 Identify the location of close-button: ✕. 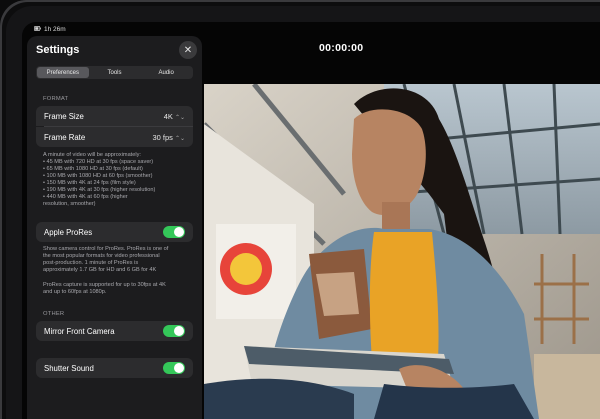
(188, 50).